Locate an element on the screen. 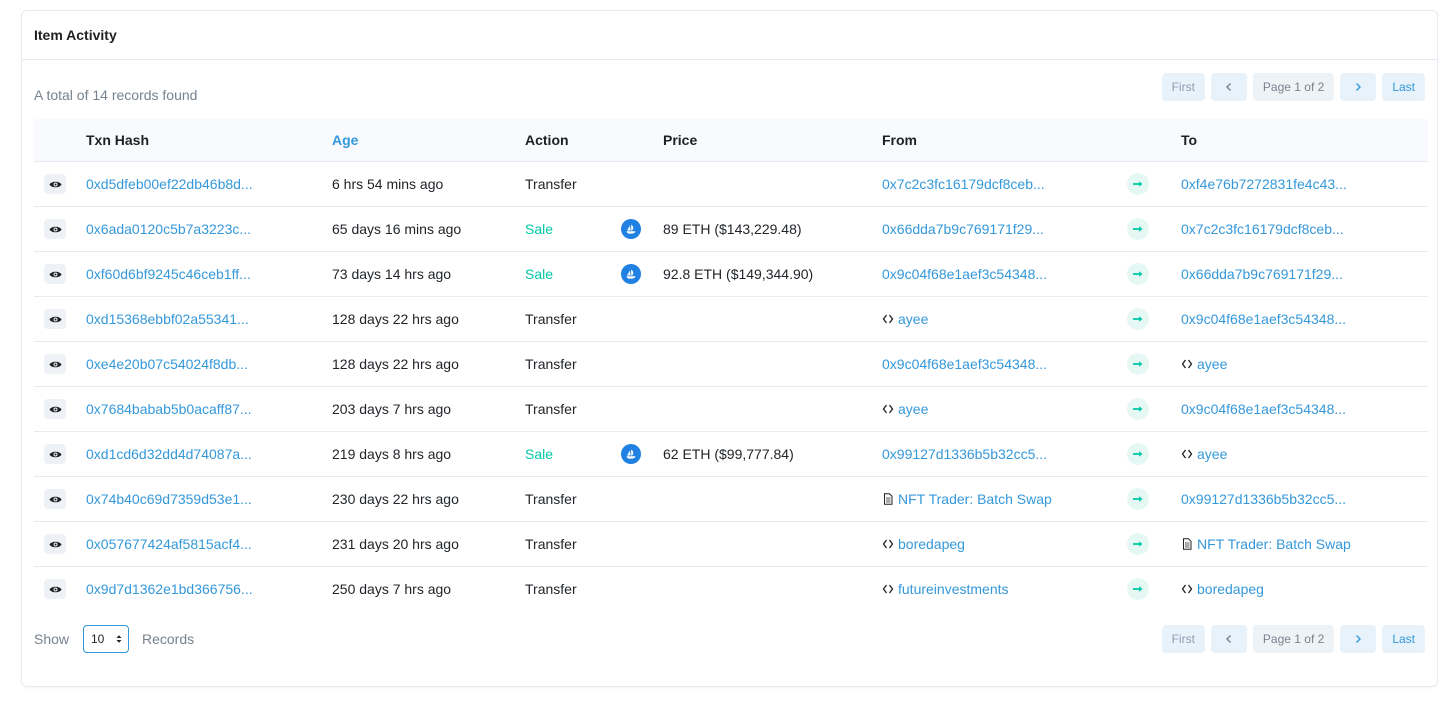 The image size is (1456, 702). contract-file-icon is located at coordinates (1187, 544).